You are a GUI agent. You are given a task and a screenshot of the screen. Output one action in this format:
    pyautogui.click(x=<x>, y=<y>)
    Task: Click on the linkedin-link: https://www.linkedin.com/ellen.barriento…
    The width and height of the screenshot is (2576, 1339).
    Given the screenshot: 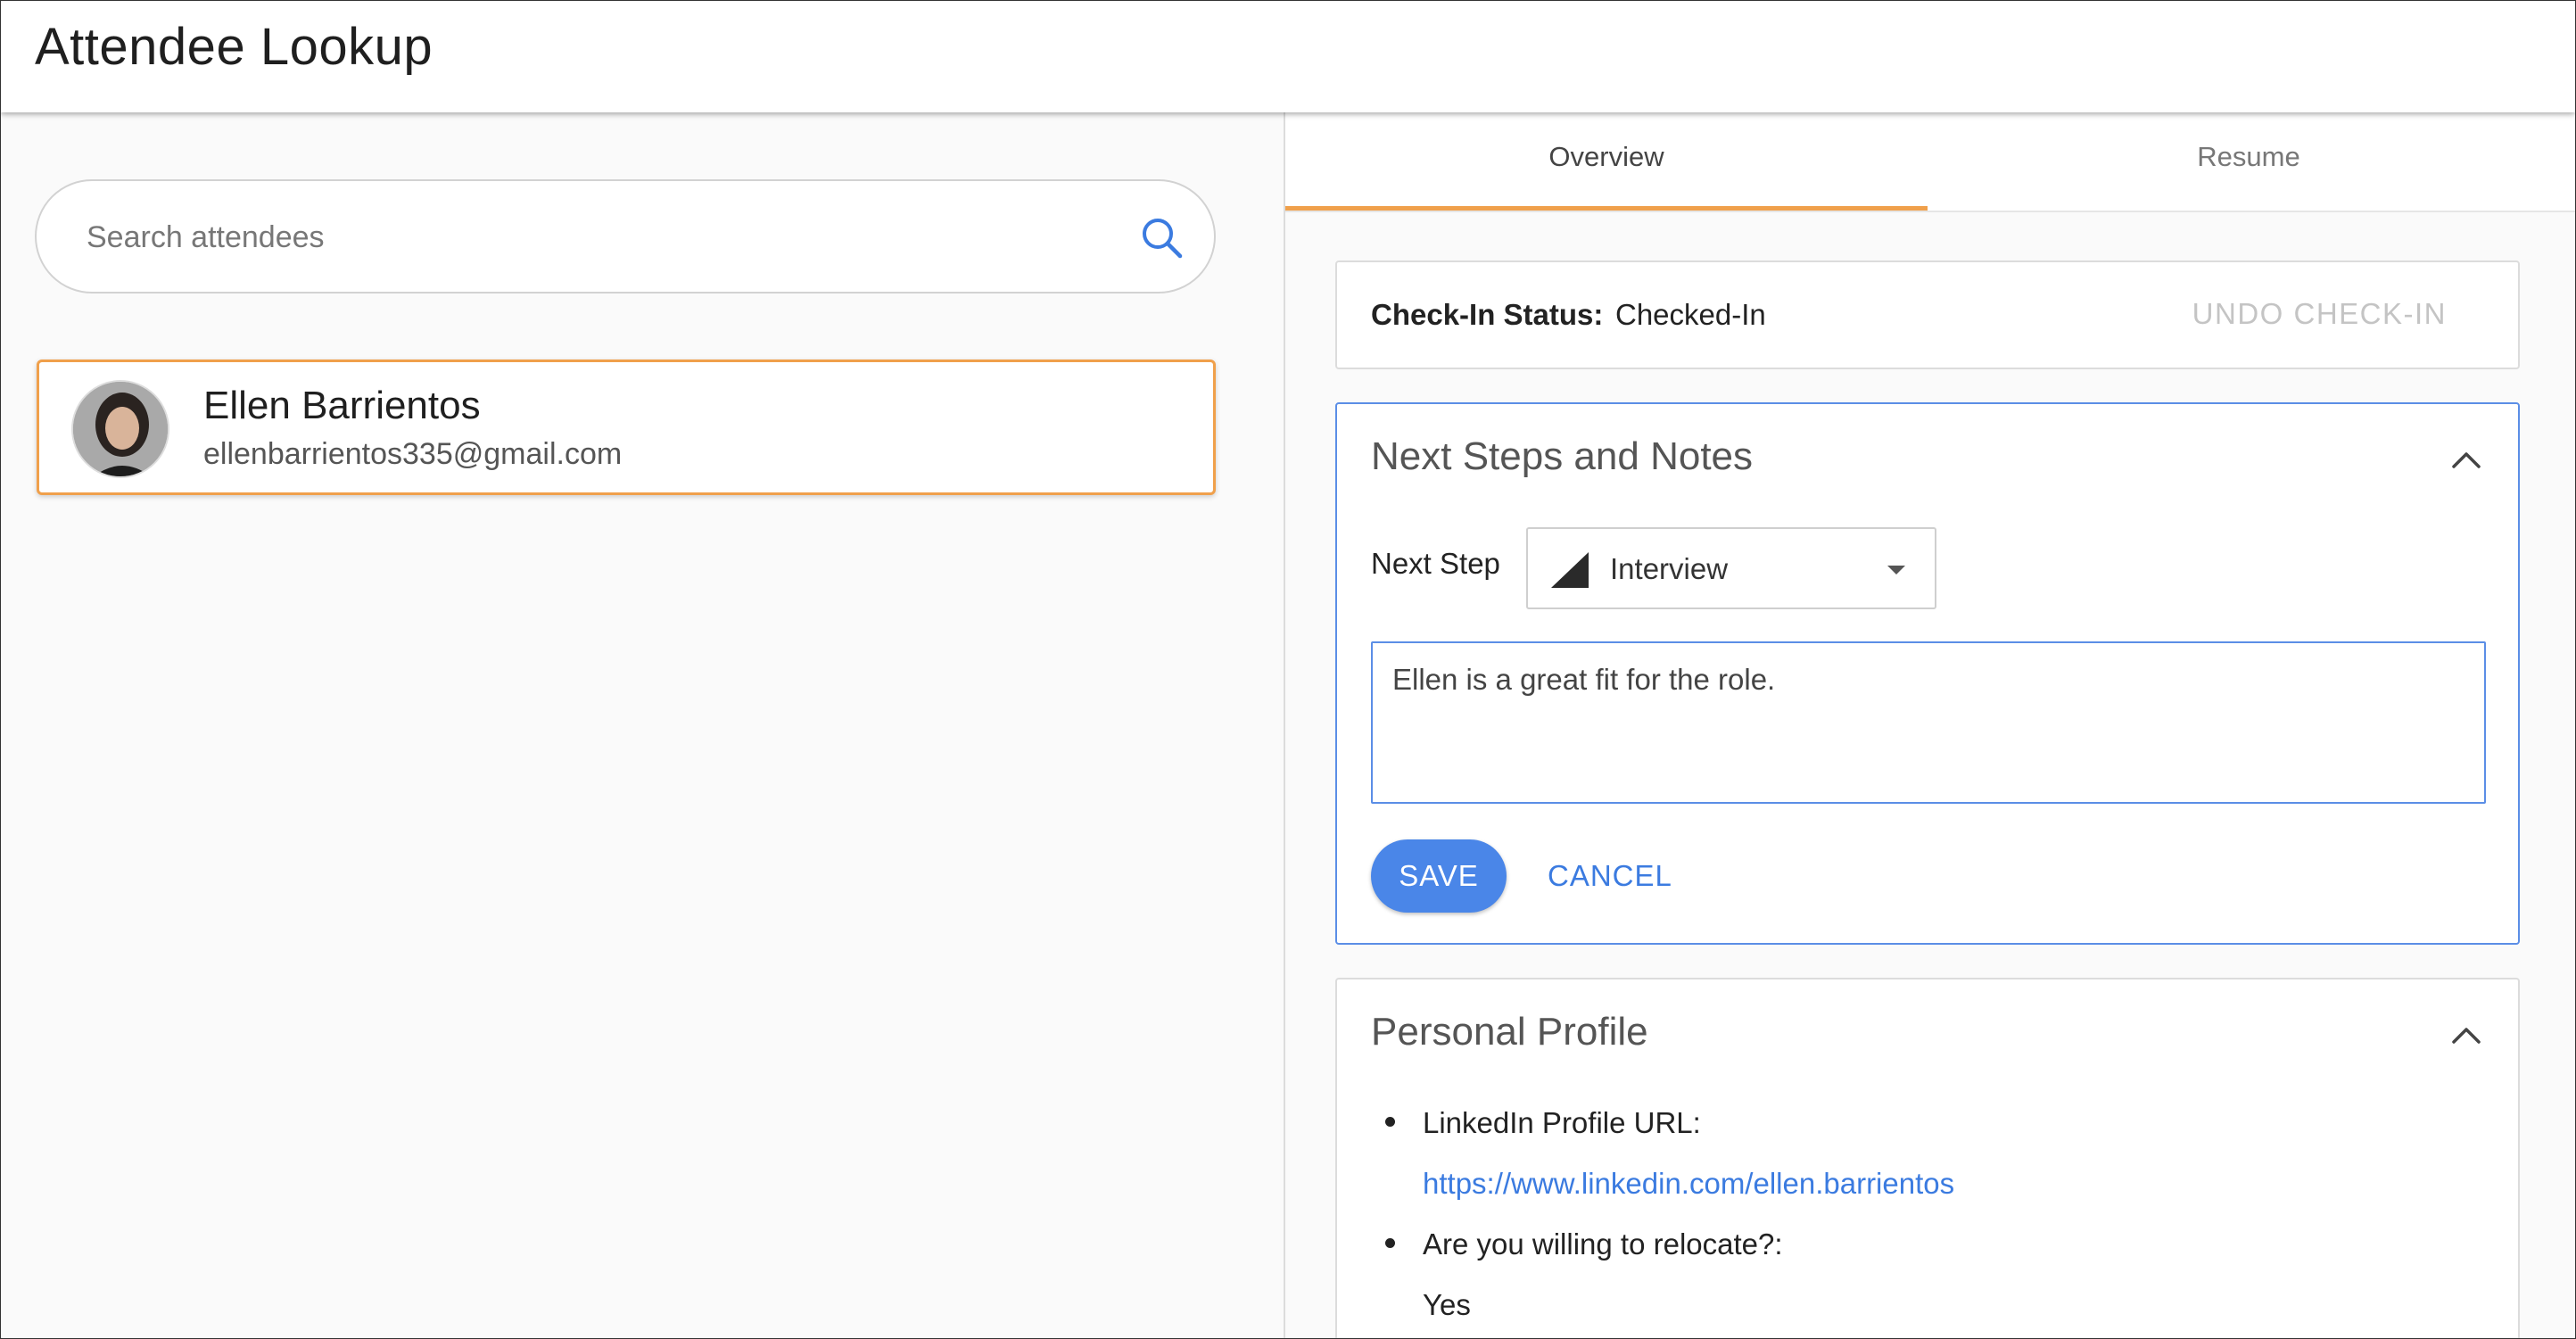 What is the action you would take?
    pyautogui.click(x=1688, y=1183)
    